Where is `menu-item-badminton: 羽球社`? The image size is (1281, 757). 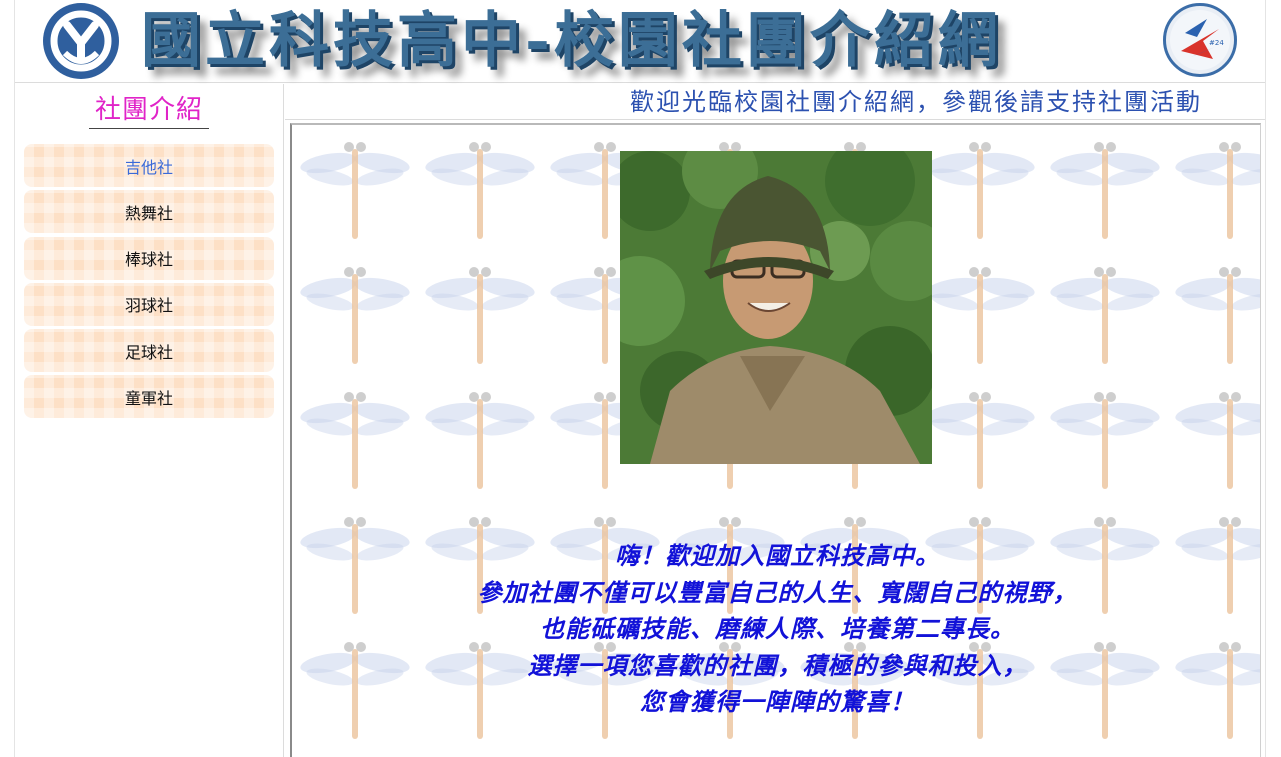
menu-item-badminton: 羽球社 is located at coordinates (149, 304).